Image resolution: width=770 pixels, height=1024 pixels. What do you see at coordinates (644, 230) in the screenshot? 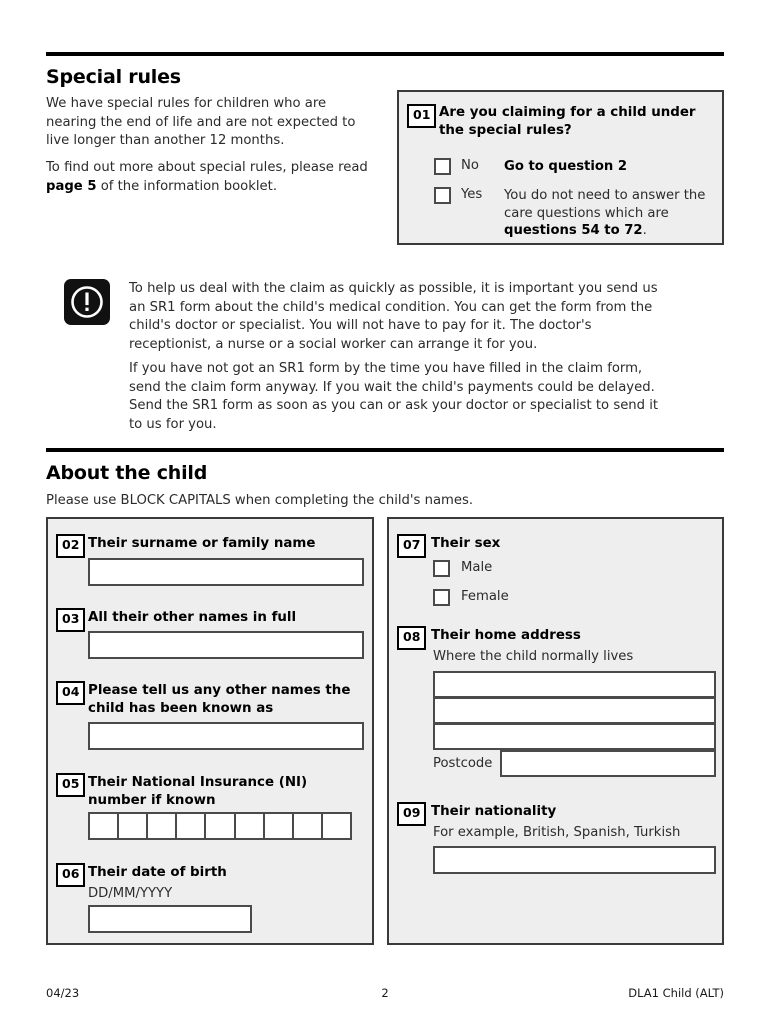
I see `note-yes-after: .` at bounding box center [644, 230].